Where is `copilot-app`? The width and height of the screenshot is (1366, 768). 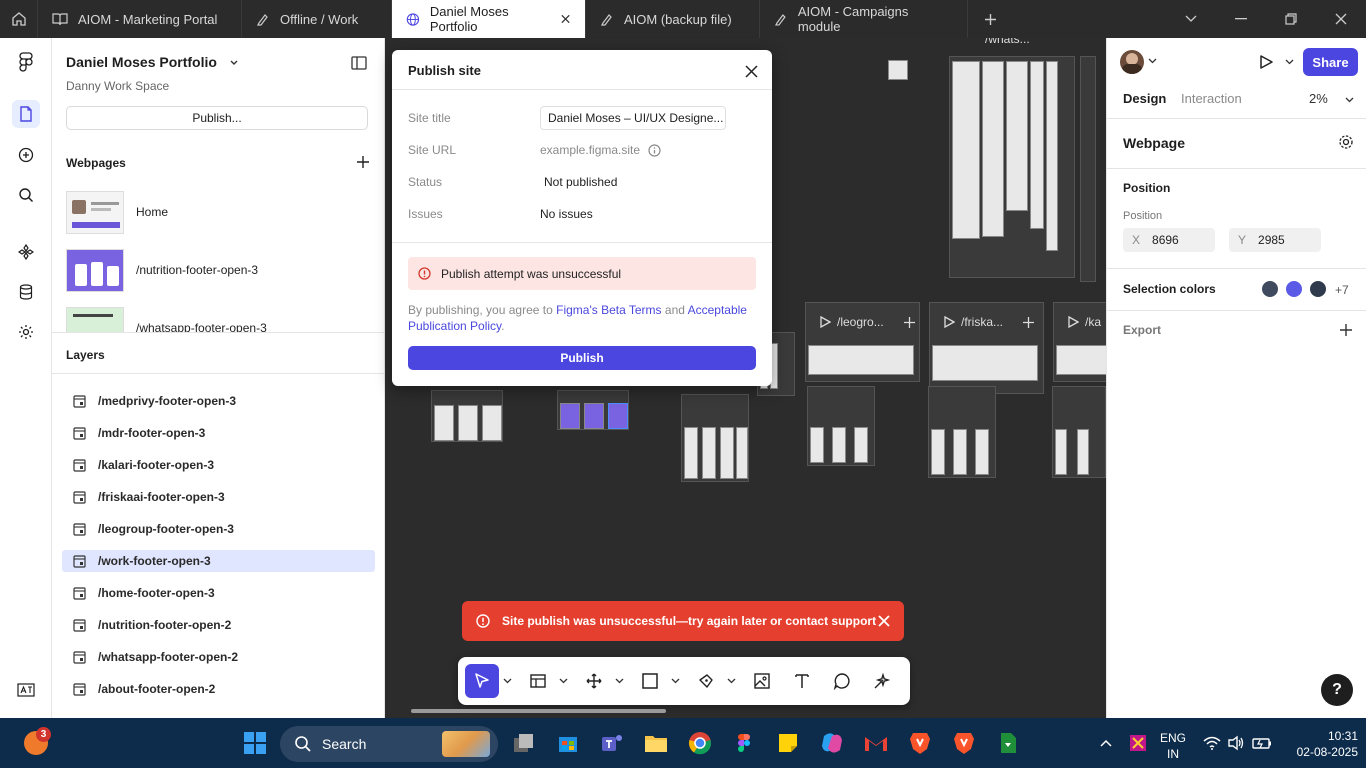 copilot-app is located at coordinates (832, 743).